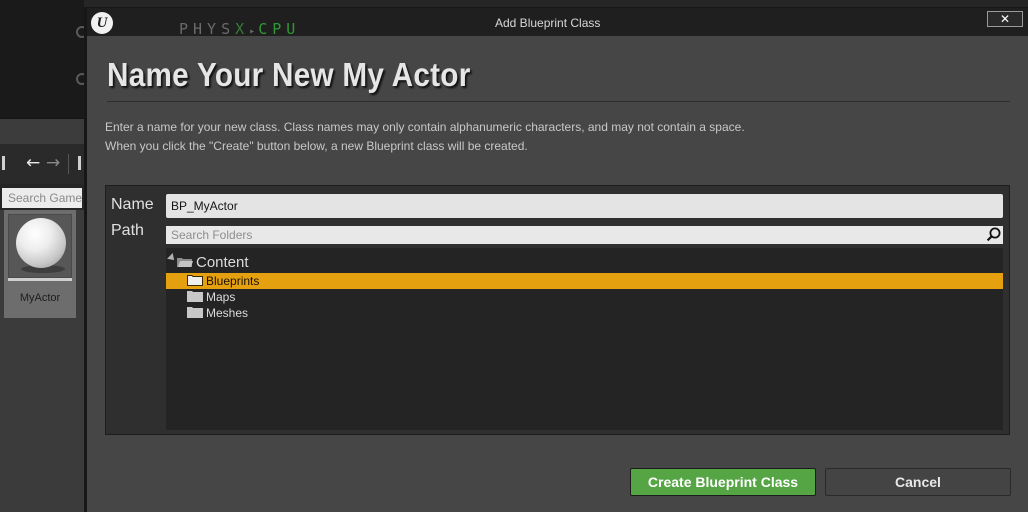  Describe the element at coordinates (41, 243) in the screenshot. I see `sphere-icon` at that location.